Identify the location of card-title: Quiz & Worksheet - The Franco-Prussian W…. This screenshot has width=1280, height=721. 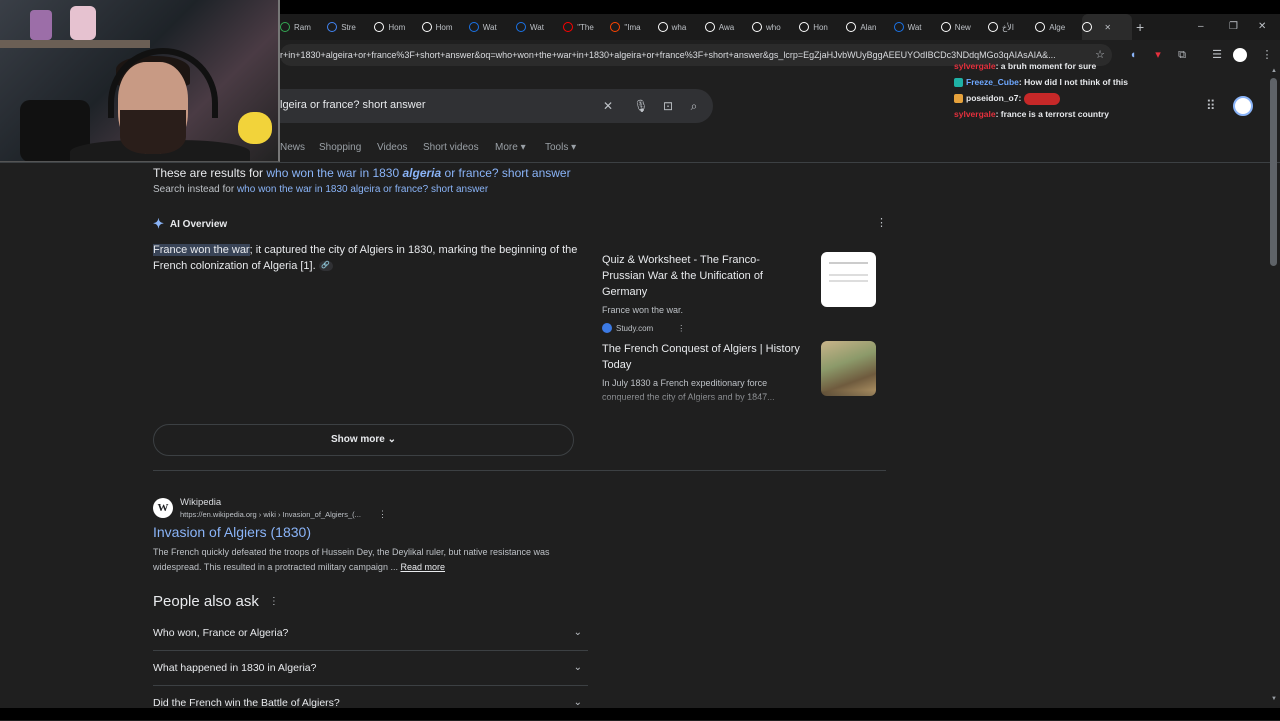
(702, 276).